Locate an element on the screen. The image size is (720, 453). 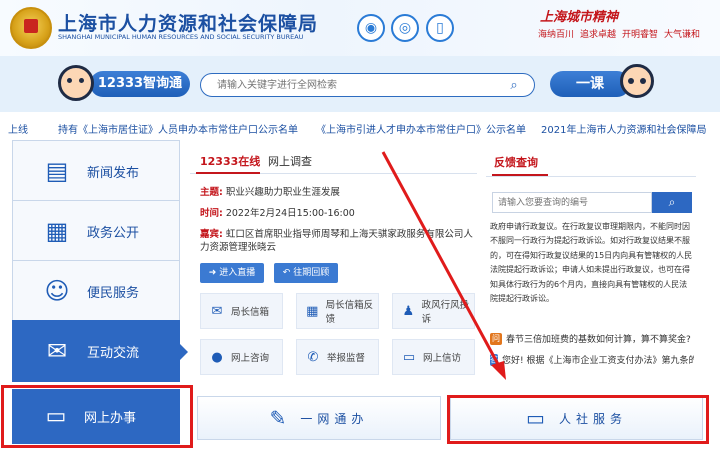
banner-label: 一网通办 is located at coordinates (334, 418).